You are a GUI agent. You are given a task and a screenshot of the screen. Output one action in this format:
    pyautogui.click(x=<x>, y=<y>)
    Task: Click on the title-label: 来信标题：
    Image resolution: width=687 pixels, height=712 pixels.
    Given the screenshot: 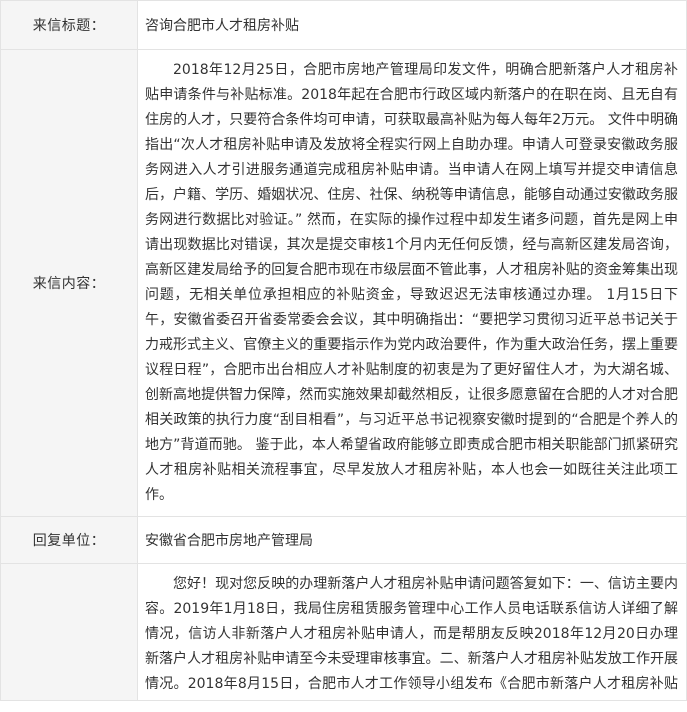 What is the action you would take?
    pyautogui.click(x=69, y=25)
    